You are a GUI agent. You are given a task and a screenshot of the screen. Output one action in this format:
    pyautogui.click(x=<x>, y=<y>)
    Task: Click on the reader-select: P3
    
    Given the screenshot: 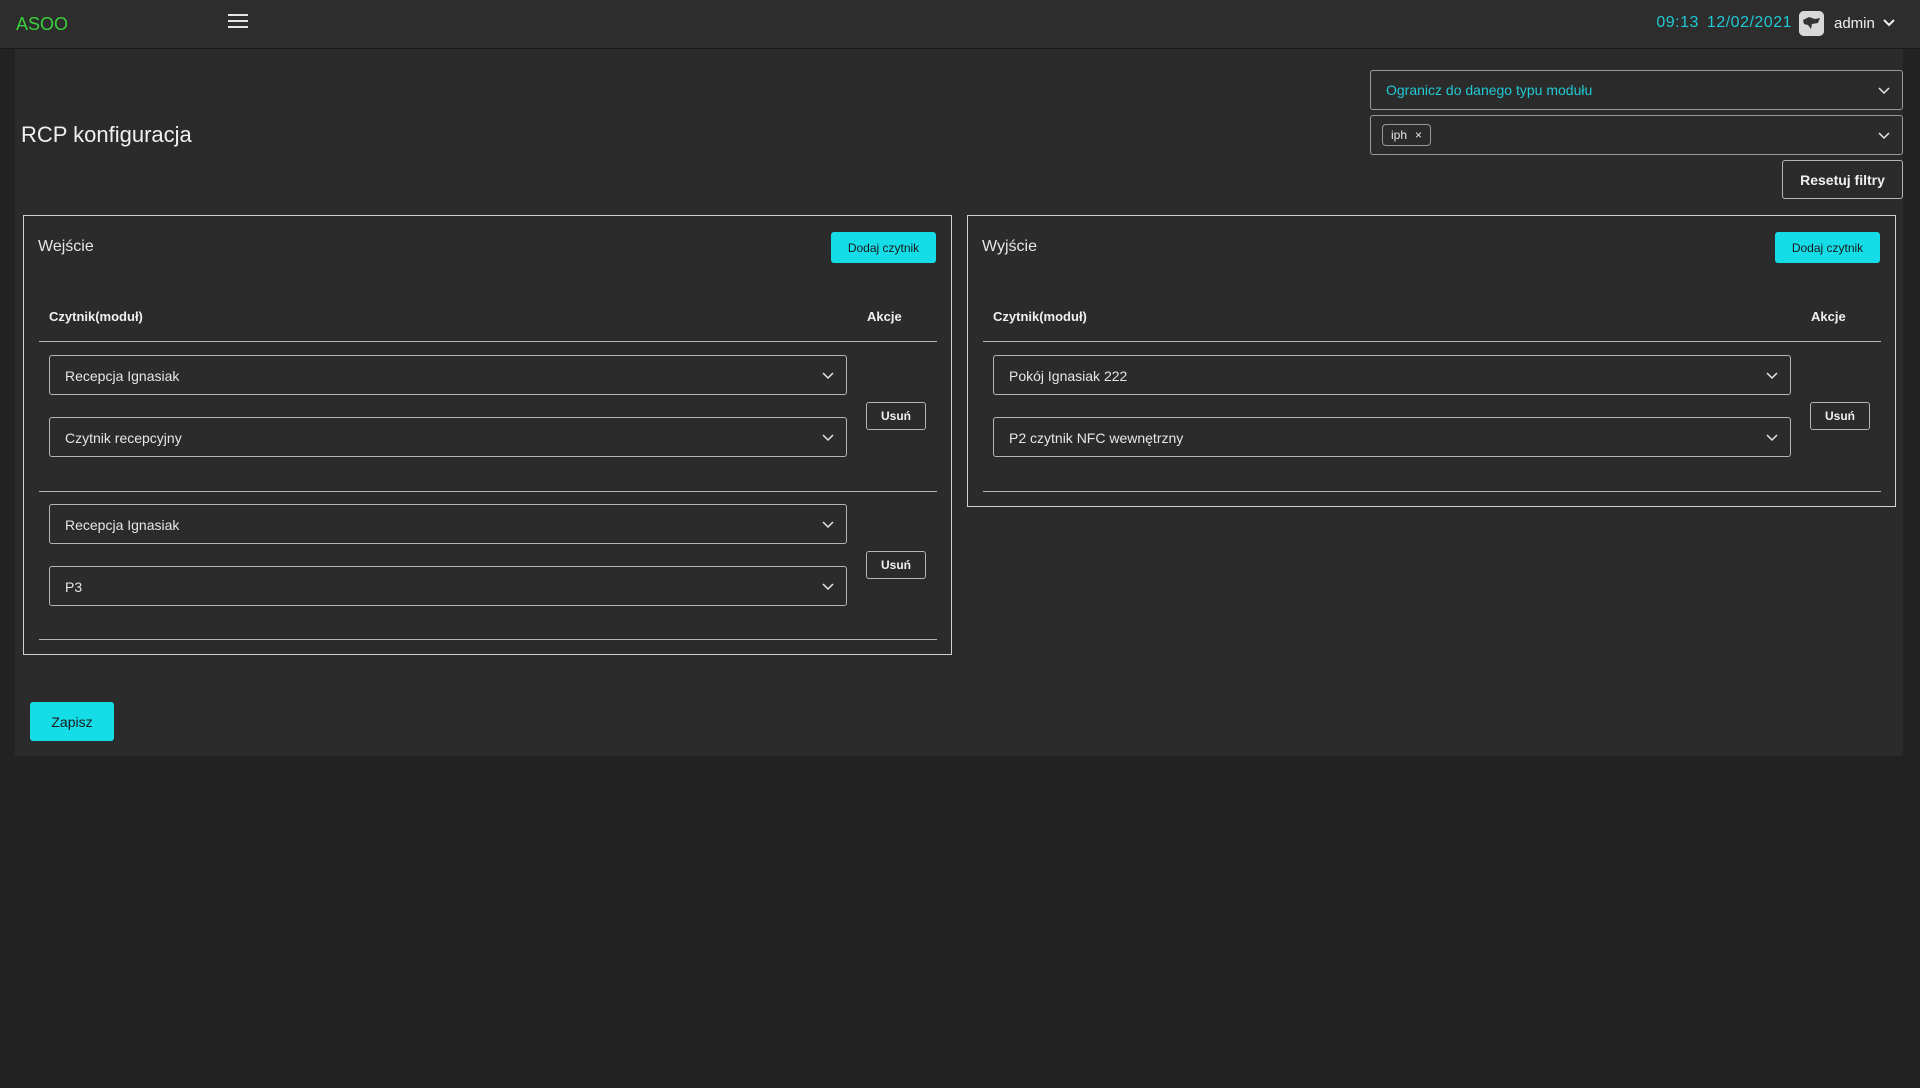 What is the action you would take?
    pyautogui.click(x=448, y=586)
    